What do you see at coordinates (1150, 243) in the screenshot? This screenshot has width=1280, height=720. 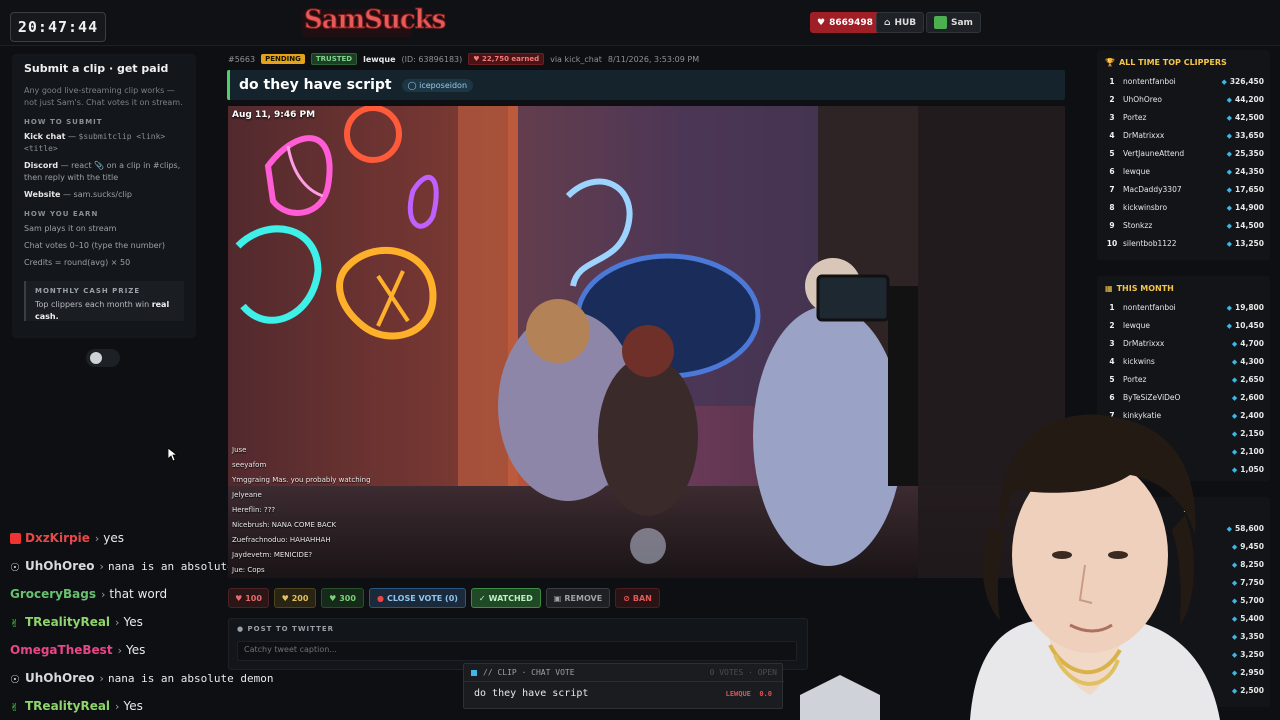 I see `leaderboard-name: silentbob1122` at bounding box center [1150, 243].